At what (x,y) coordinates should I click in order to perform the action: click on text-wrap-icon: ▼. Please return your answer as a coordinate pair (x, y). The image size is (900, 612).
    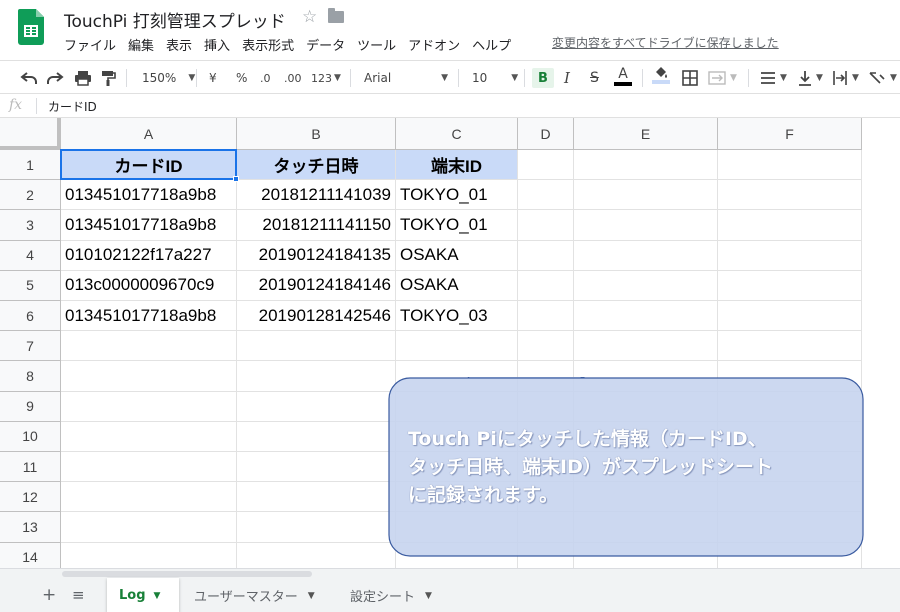
    Looking at the image, I should click on (845, 78).